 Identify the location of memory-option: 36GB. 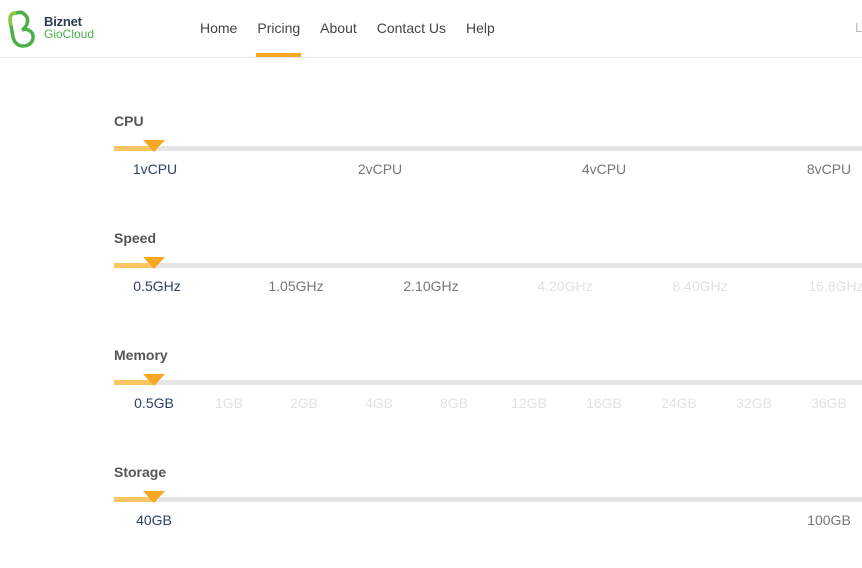
(829, 403).